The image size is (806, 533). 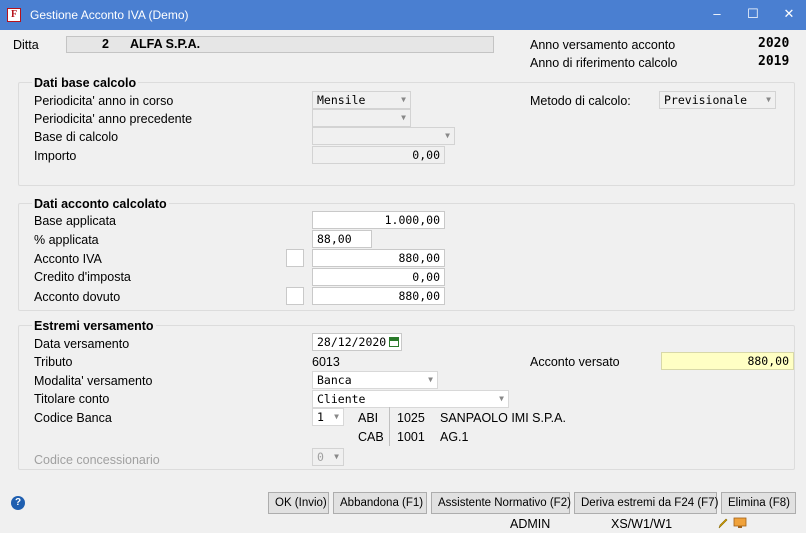 I want to click on dati-base-title: Dati base calcolo, so click(x=85, y=83).